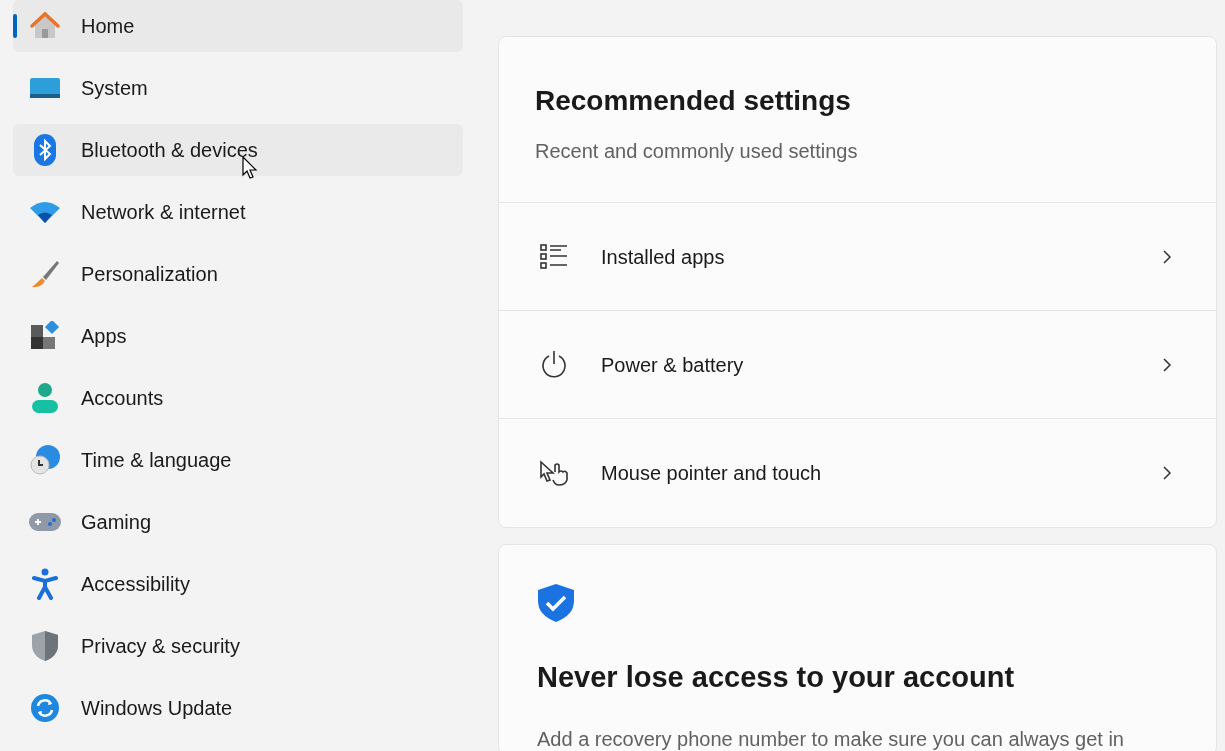 The width and height of the screenshot is (1225, 751). What do you see at coordinates (157, 708) in the screenshot?
I see `sidebar-label: Windows Update` at bounding box center [157, 708].